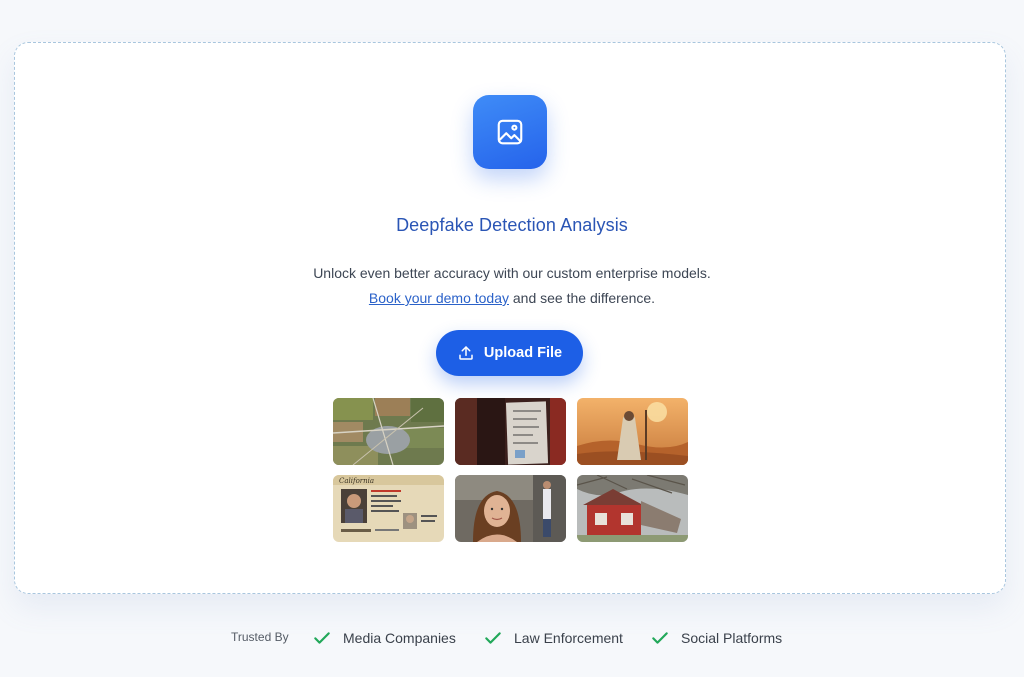  What do you see at coordinates (388, 508) in the screenshot?
I see `sample-california-id-card: California` at bounding box center [388, 508].